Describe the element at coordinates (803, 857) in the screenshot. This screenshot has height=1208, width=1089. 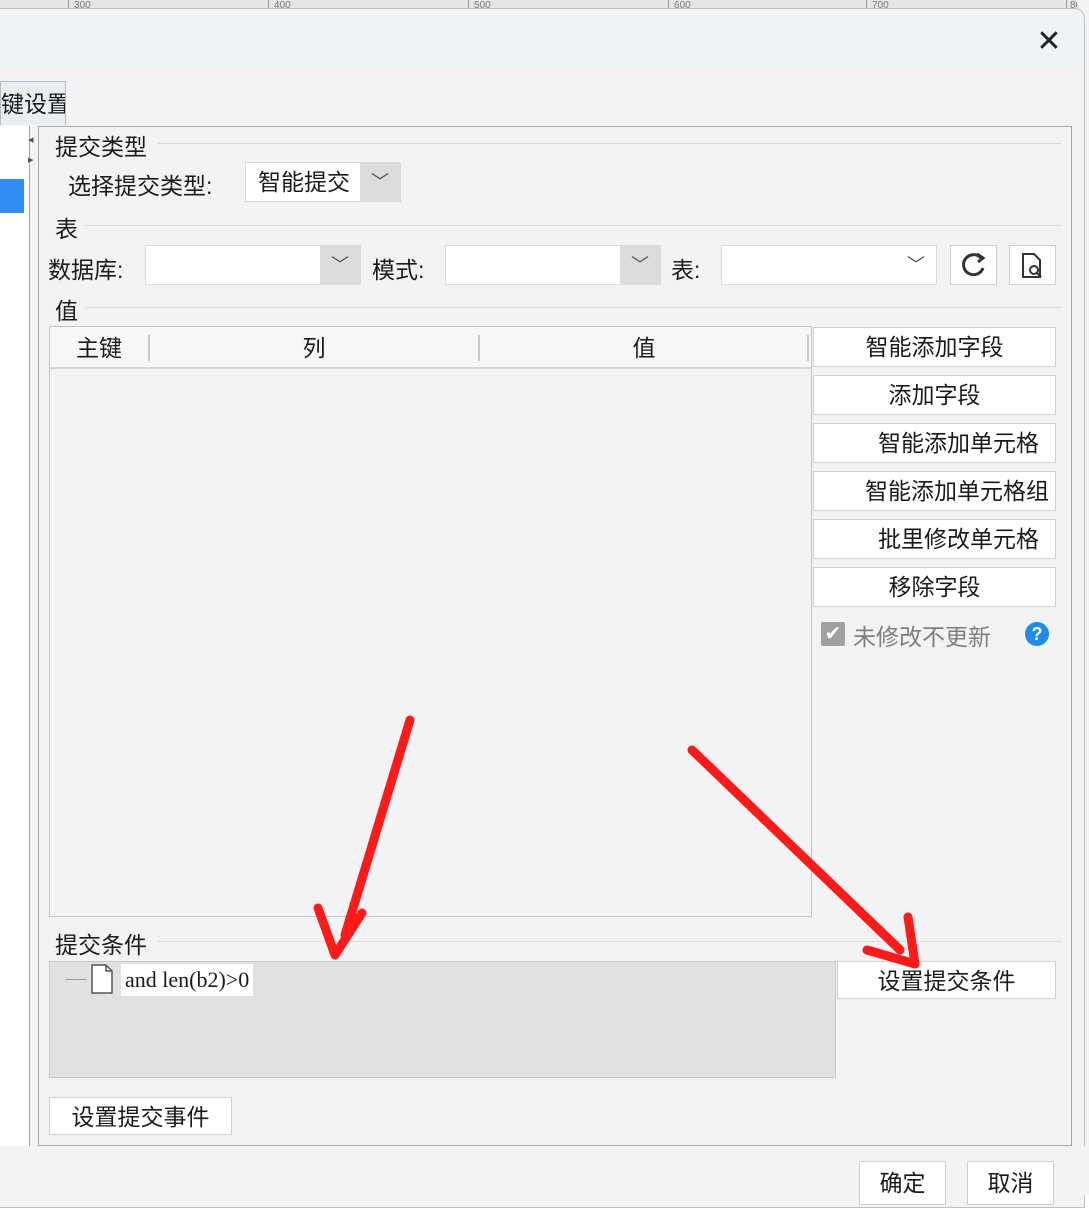
I see `annotation-arrow-right` at that location.